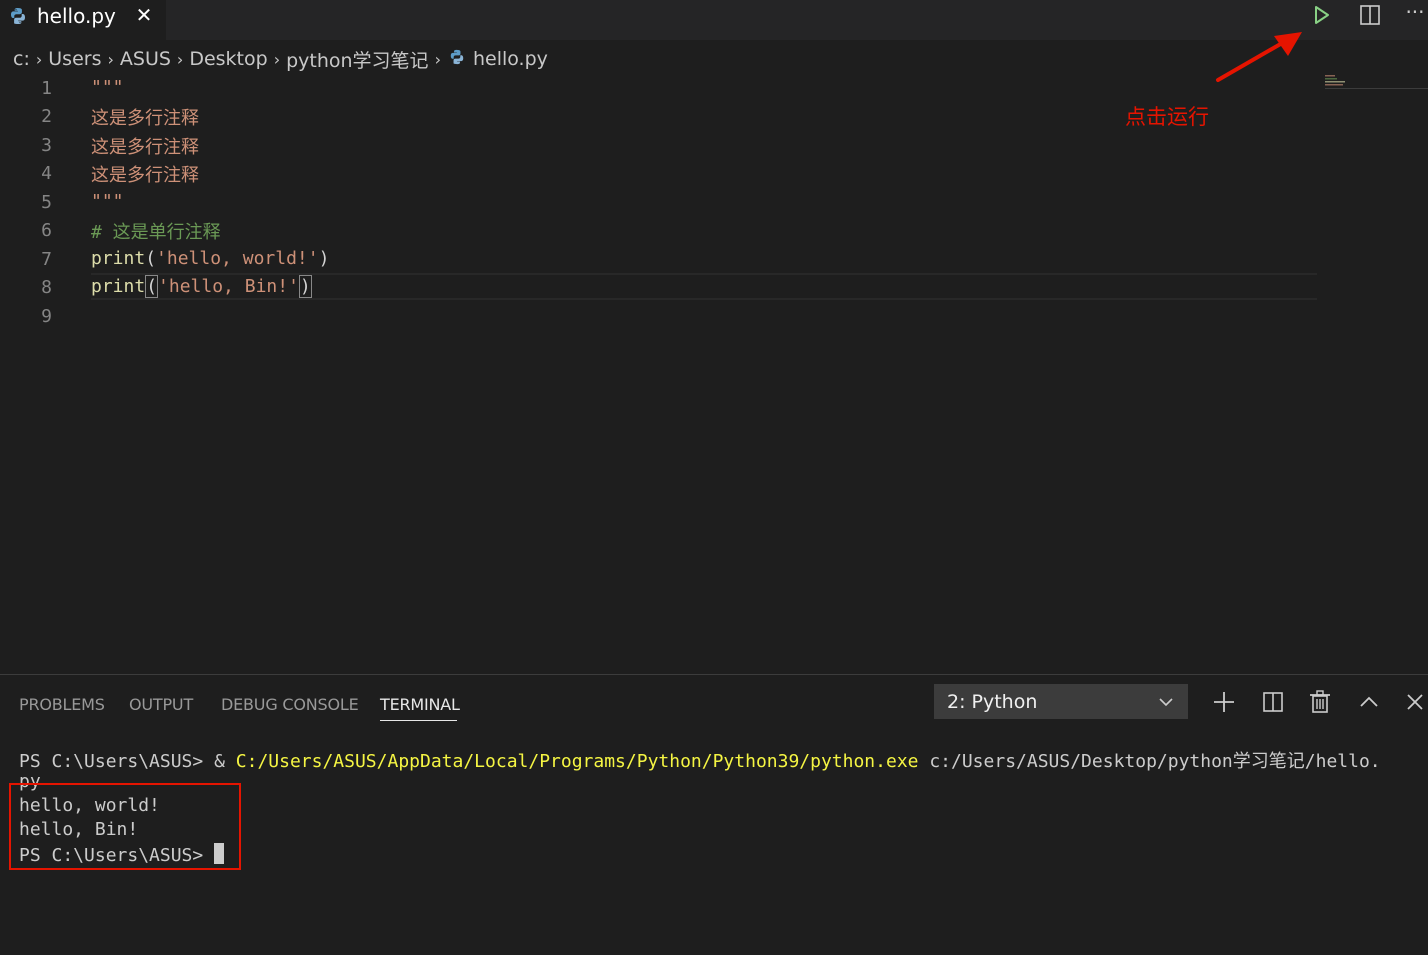 This screenshot has height=955, width=1428. Describe the element at coordinates (228, 286) in the screenshot. I see `string-literal: 'hello, Bin!'` at that location.